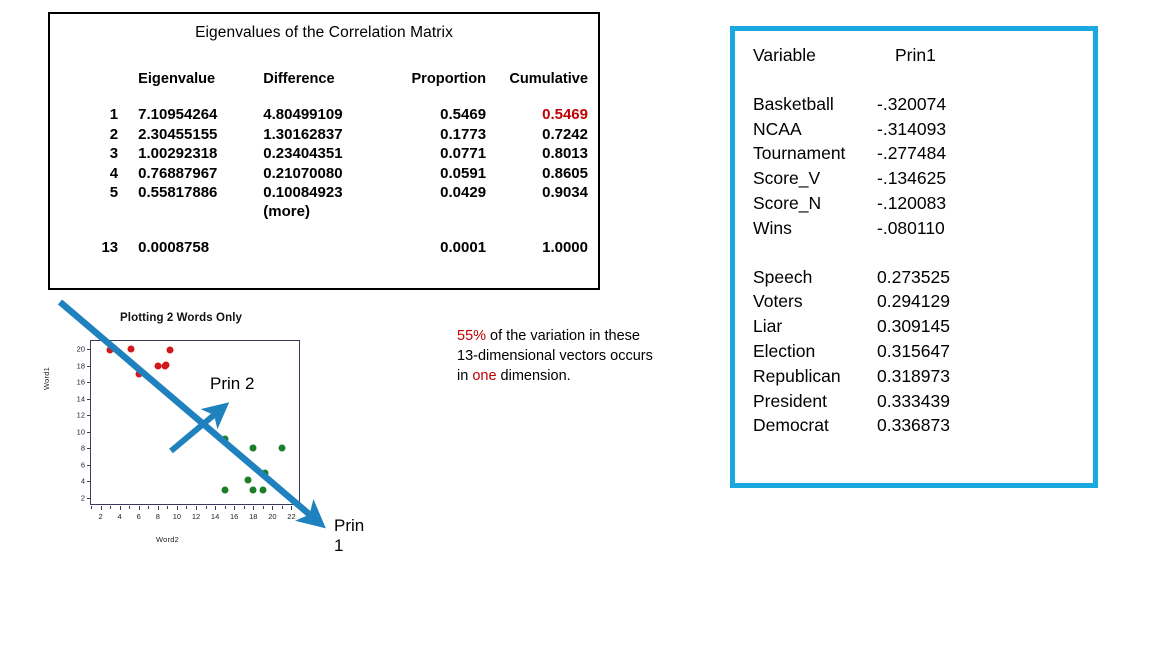 The width and height of the screenshot is (1152, 648). Describe the element at coordinates (772, 227) in the screenshot. I see `loading-variable-name: Wins` at that location.